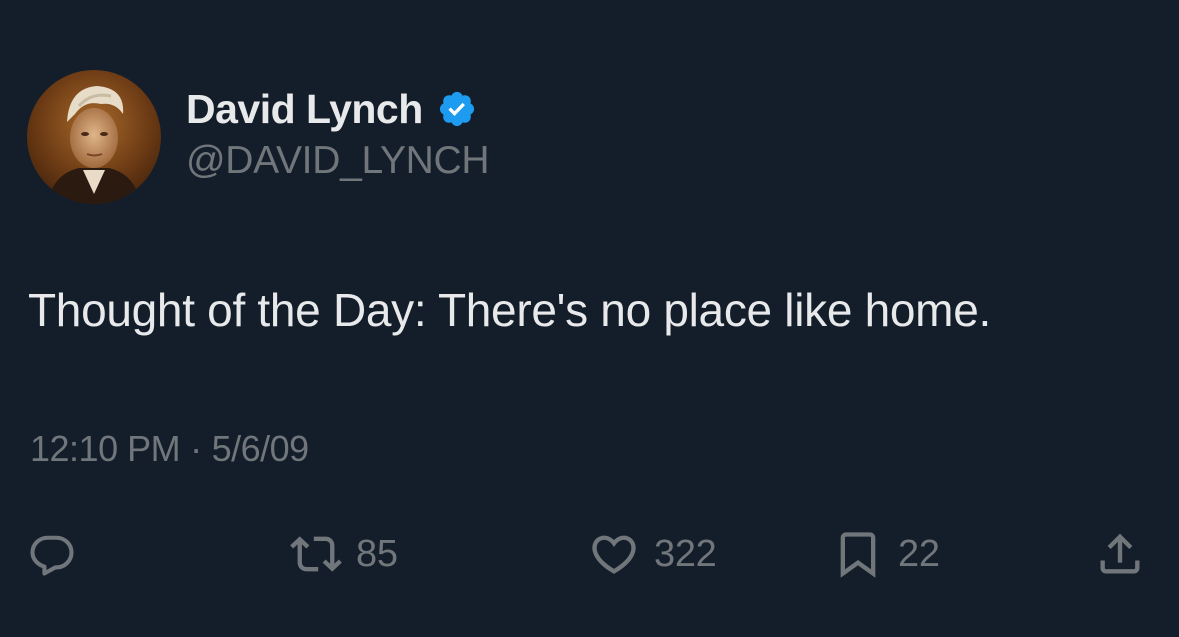 The height and width of the screenshot is (637, 1179). I want to click on share-button, so click(1120, 554).